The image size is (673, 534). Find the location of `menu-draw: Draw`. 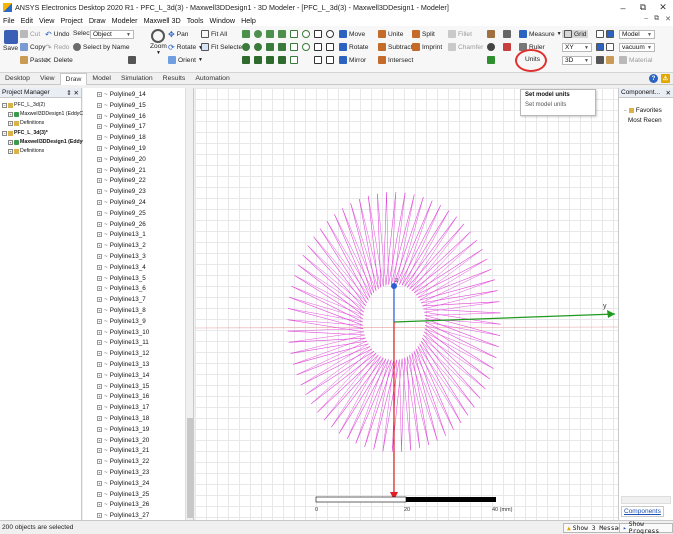

menu-draw: Draw is located at coordinates (97, 20).